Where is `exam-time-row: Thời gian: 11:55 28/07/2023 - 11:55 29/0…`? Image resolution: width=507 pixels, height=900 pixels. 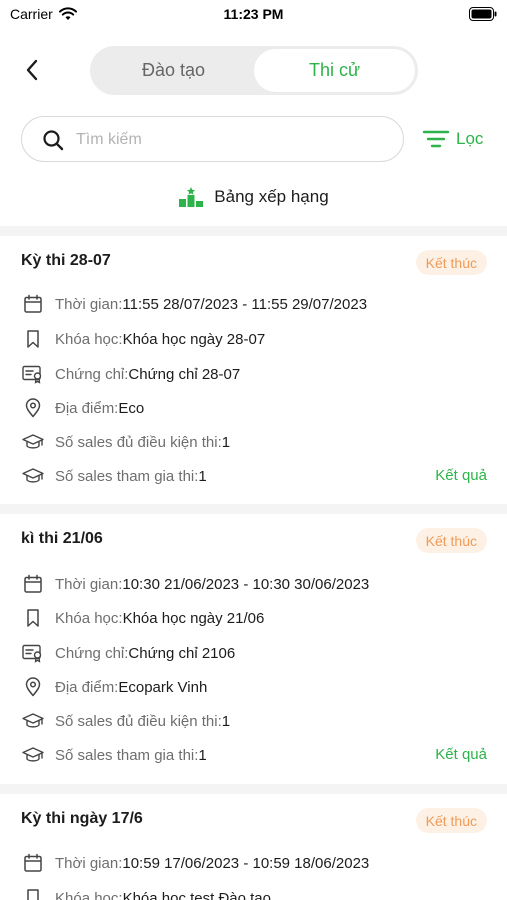 exam-time-row: Thời gian: 11:55 28/07/2023 - 11:55 29/0… is located at coordinates (194, 304).